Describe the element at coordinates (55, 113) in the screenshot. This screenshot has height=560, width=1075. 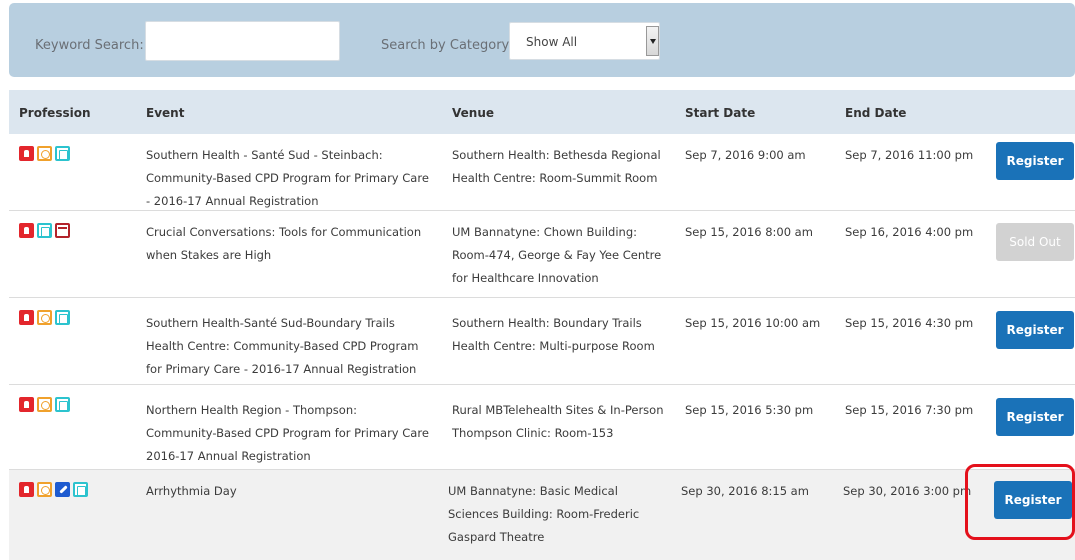
I see `column-header-profession: Profession` at that location.